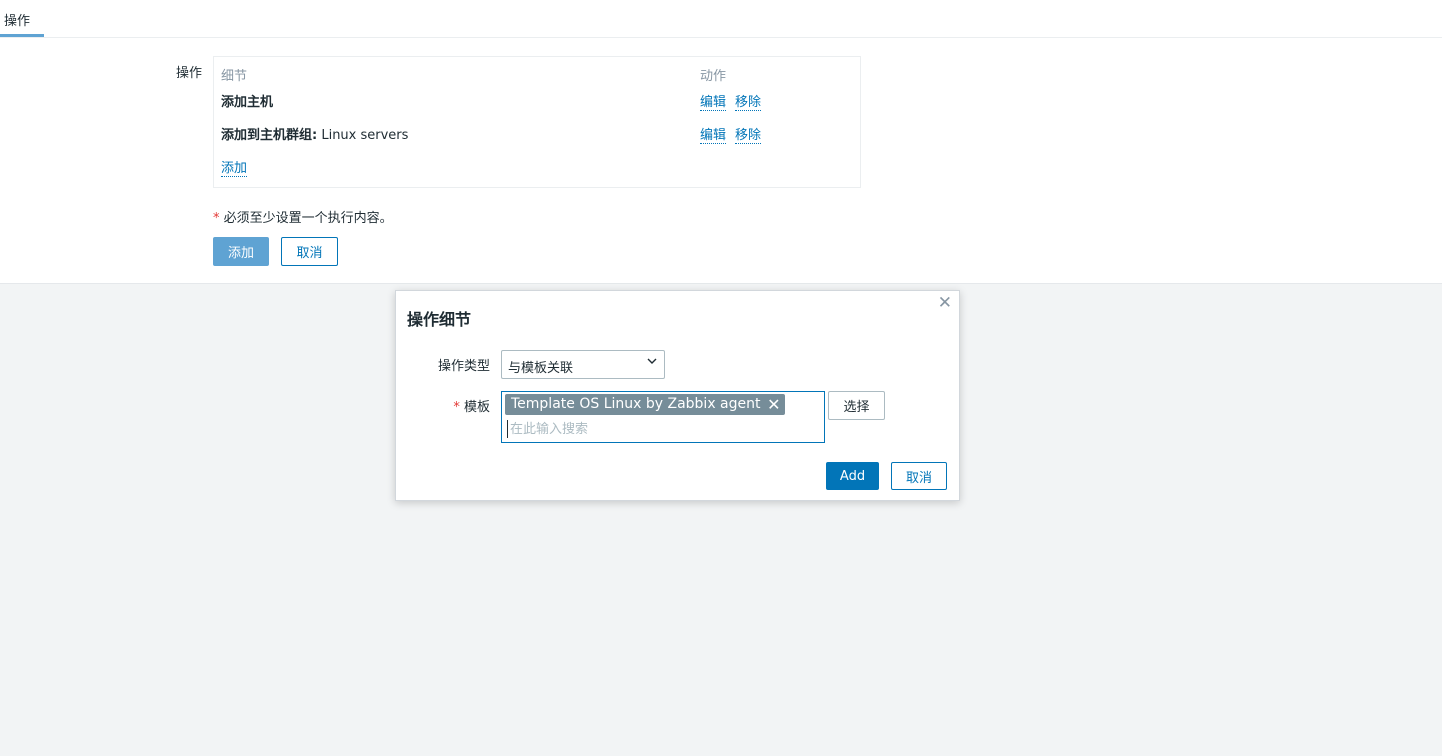 The height and width of the screenshot is (756, 1442). Describe the element at coordinates (241, 251) in the screenshot. I see `add-button: 添加` at that location.